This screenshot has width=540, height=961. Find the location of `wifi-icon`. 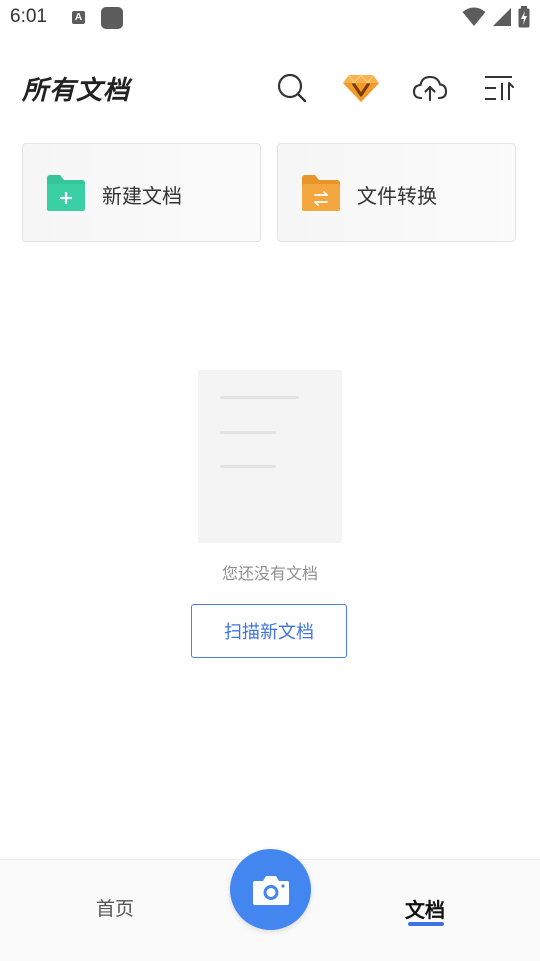

wifi-icon is located at coordinates (474, 16).